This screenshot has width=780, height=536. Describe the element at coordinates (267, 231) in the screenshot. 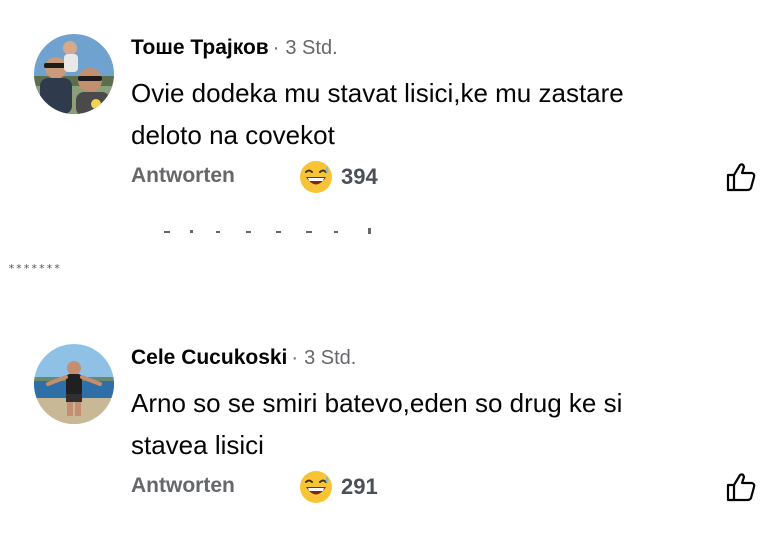

I see `cut-off-text-fragment` at that location.